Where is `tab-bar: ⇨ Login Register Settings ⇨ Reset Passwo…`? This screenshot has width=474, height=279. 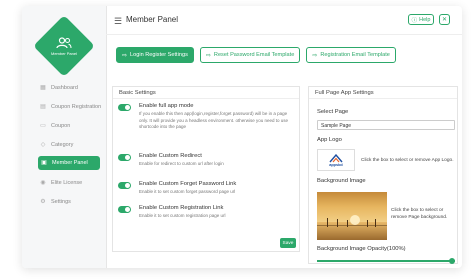
tab-bar: ⇨ Login Register Settings ⇨ Reset Passwo… is located at coordinates (256, 55).